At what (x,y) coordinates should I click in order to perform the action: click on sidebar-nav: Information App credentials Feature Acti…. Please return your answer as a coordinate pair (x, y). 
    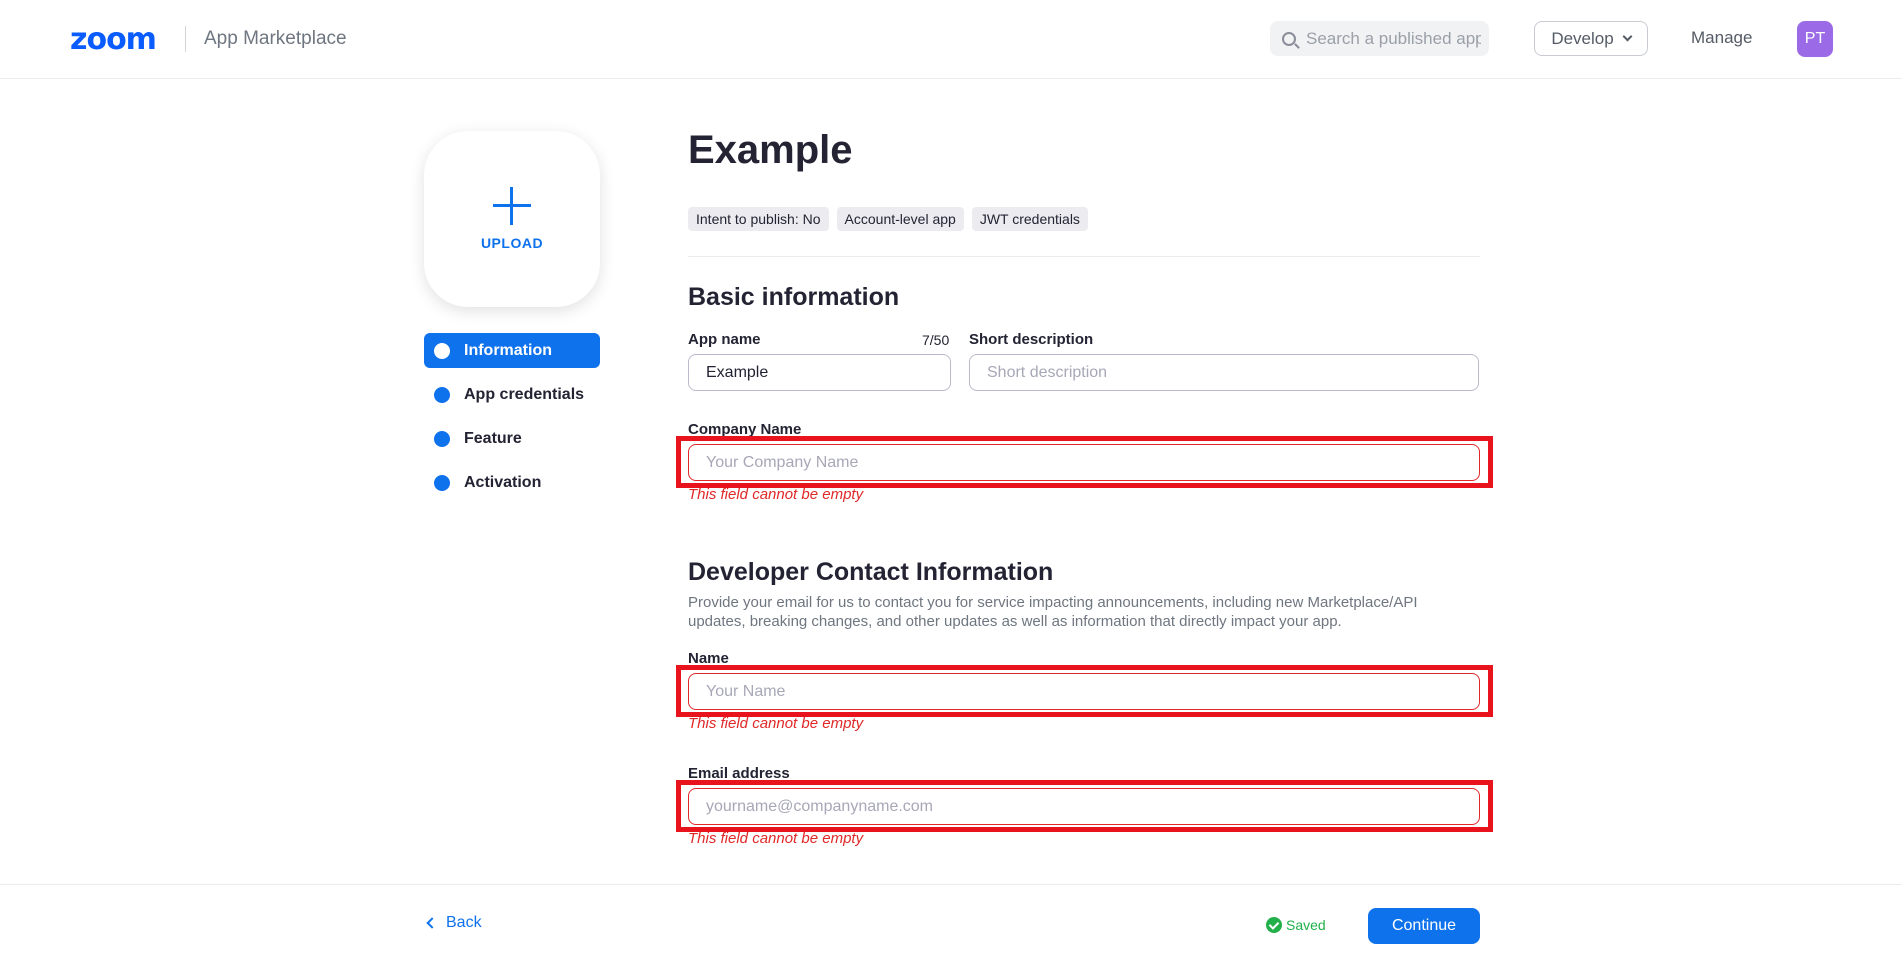
    Looking at the image, I should click on (512, 421).